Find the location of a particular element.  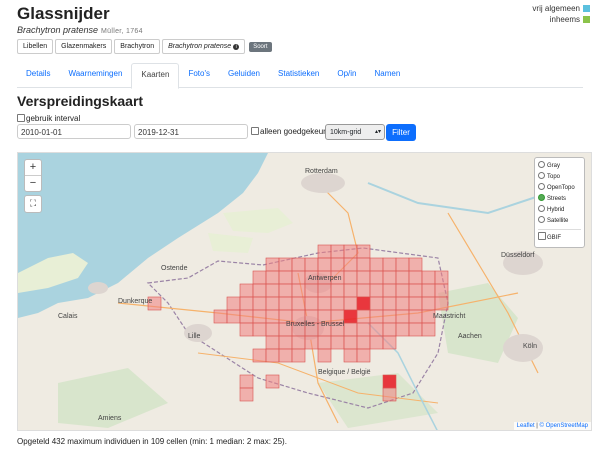

breadcrumb-libellen: Libellen is located at coordinates (35, 46).